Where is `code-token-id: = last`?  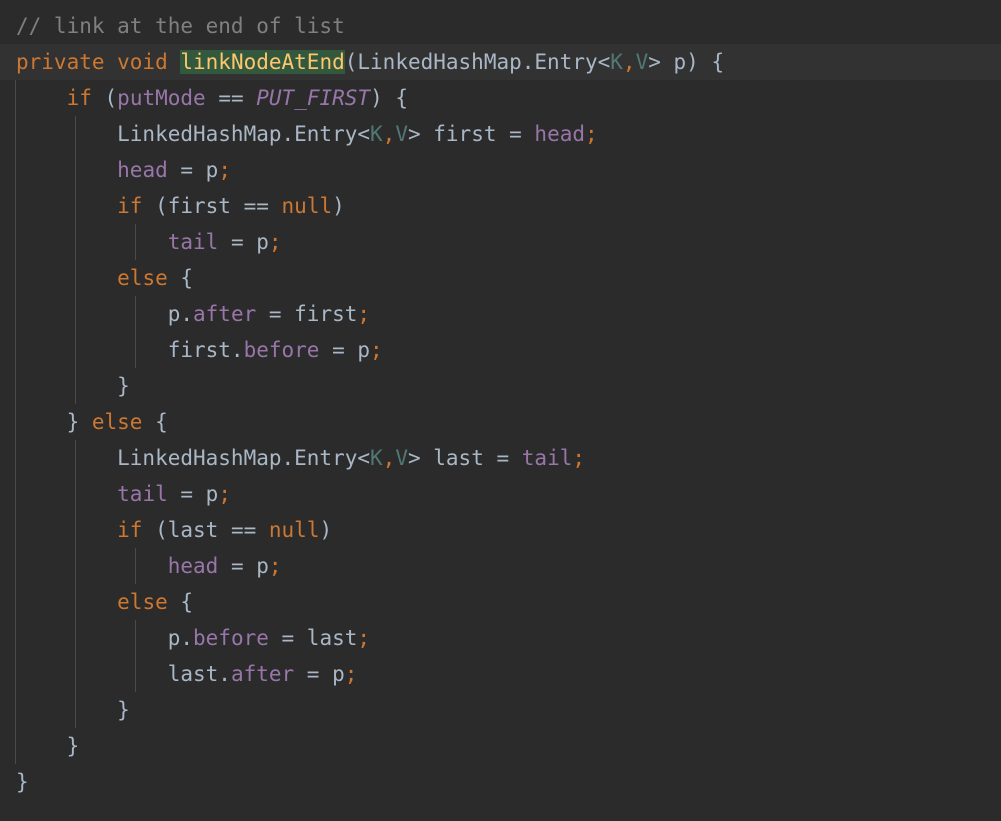 code-token-id: = last is located at coordinates (313, 638).